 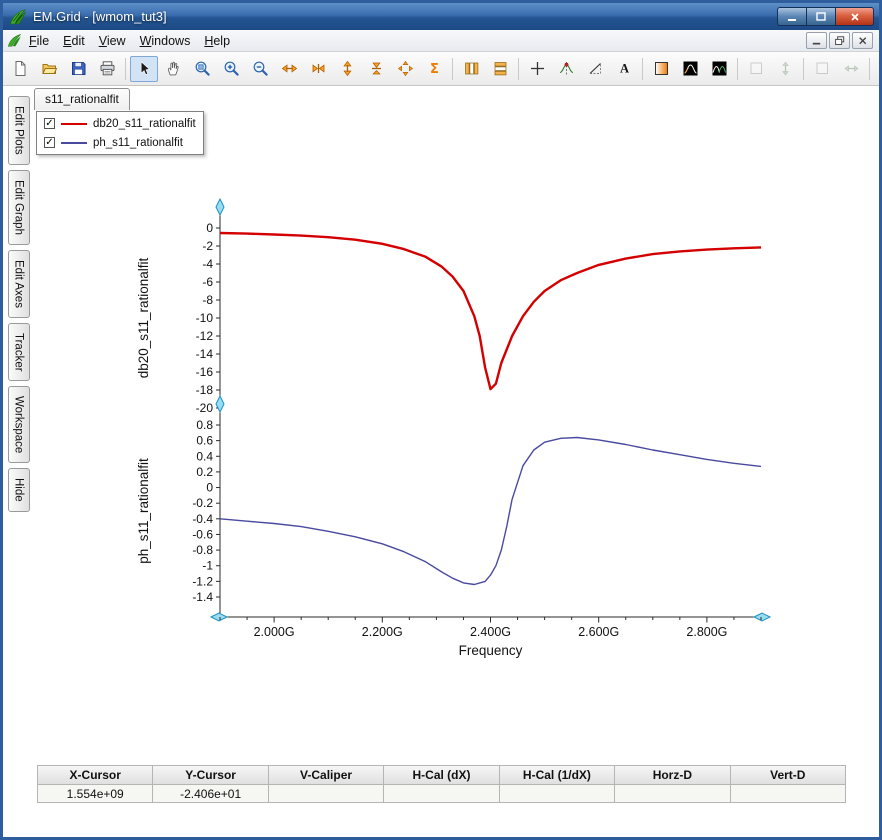 I want to click on tracker-icon, so click(x=566, y=68).